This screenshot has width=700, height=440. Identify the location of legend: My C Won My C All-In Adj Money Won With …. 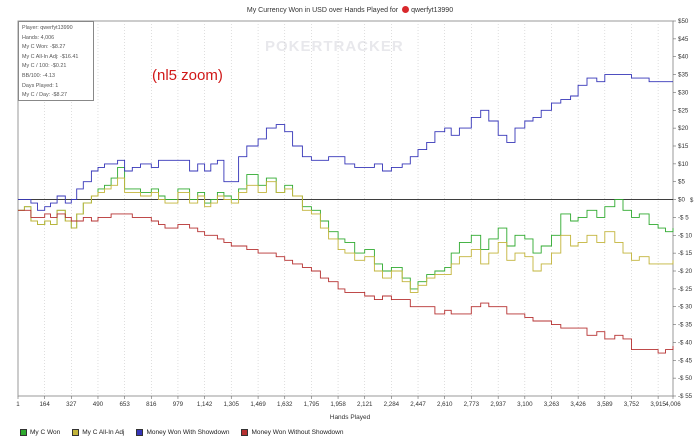
(350, 432).